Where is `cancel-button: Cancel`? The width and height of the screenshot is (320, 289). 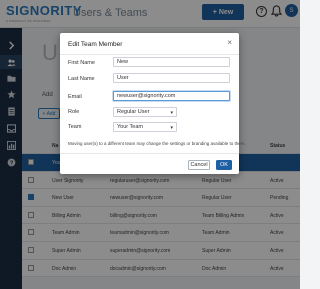
cancel-button: Cancel is located at coordinates (199, 165).